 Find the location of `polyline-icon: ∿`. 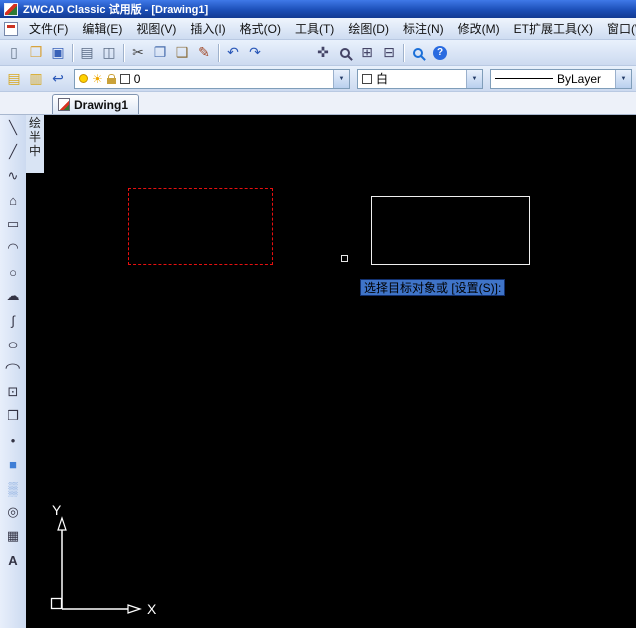

polyline-icon: ∿ is located at coordinates (13, 175).